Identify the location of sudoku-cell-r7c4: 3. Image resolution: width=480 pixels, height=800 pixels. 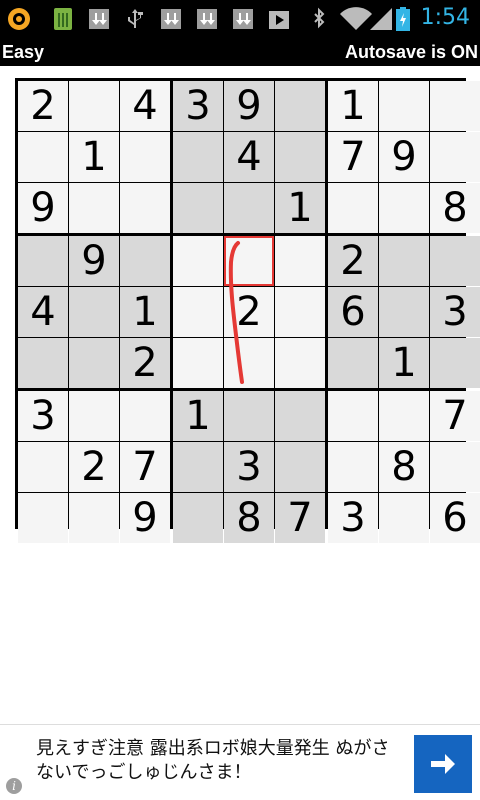
(249, 467).